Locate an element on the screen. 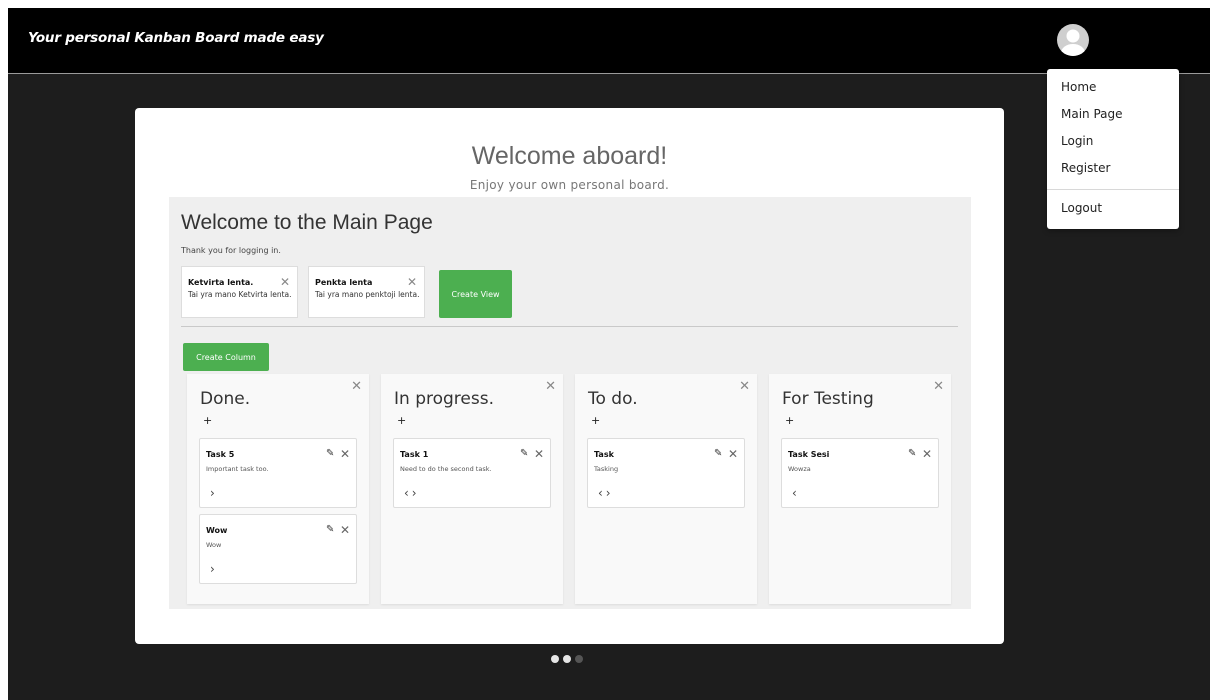  task-card: Task Sesi Wowza ✎ ✕ ‹ is located at coordinates (860, 473).